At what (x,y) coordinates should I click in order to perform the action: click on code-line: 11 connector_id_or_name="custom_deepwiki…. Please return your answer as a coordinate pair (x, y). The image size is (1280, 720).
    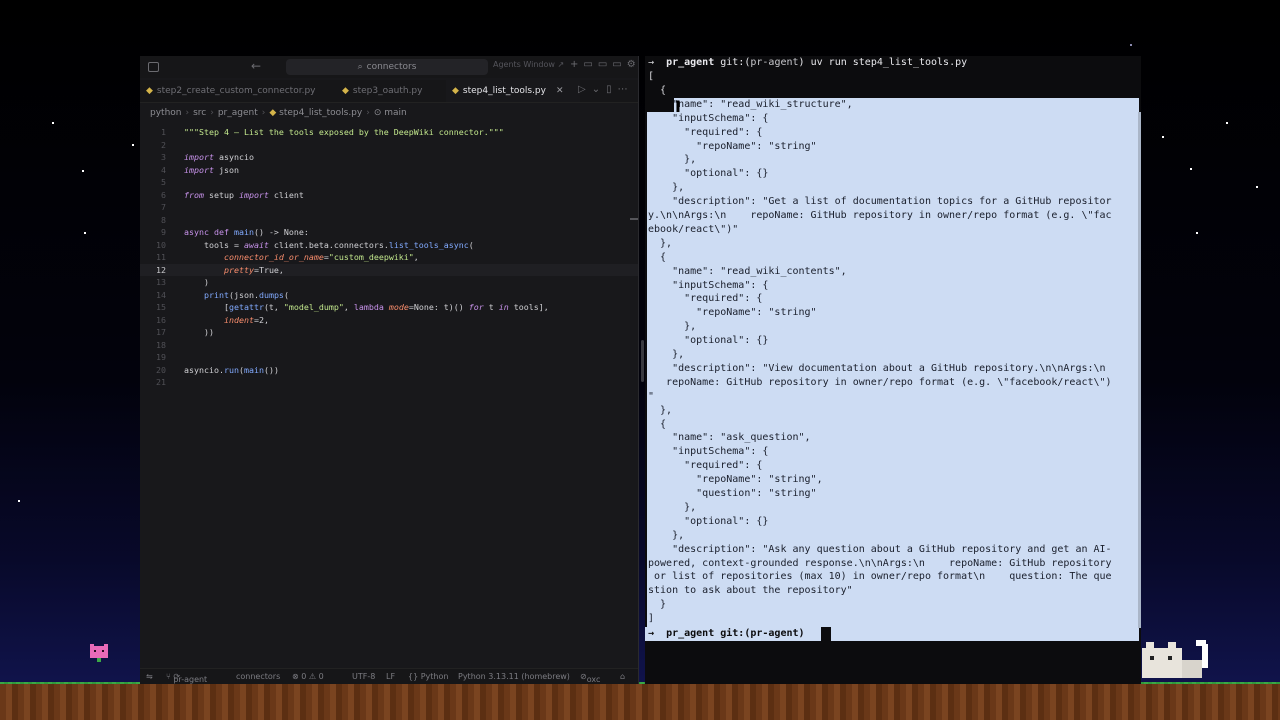
    Looking at the image, I should click on (389, 257).